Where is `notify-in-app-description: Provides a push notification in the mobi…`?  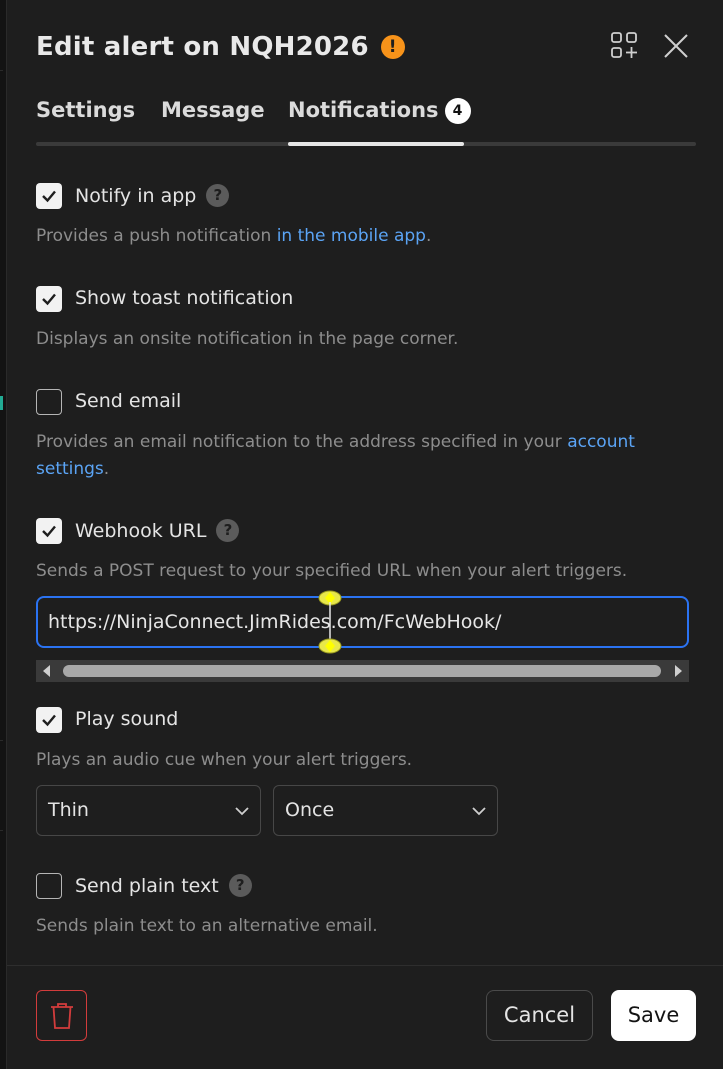 notify-in-app-description: Provides a push notification in the mobi… is located at coordinates (363, 236).